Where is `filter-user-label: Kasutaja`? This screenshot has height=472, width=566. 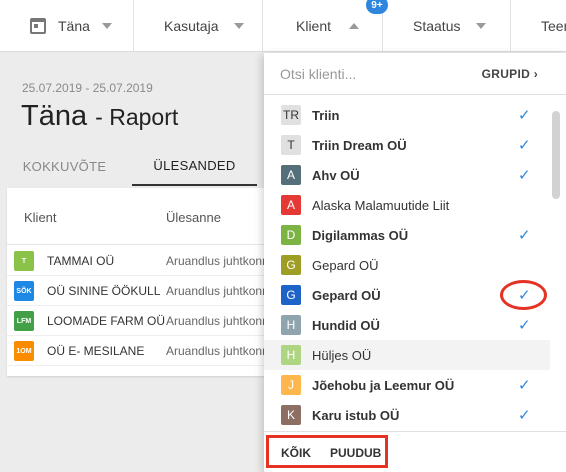 filter-user-label: Kasutaja is located at coordinates (191, 26).